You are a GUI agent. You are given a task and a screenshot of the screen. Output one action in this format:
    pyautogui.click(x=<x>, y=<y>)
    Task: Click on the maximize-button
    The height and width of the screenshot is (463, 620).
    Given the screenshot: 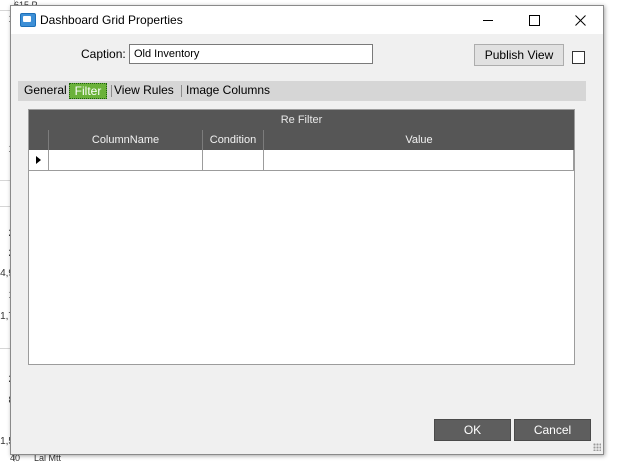 What is the action you would take?
    pyautogui.click(x=534, y=20)
    